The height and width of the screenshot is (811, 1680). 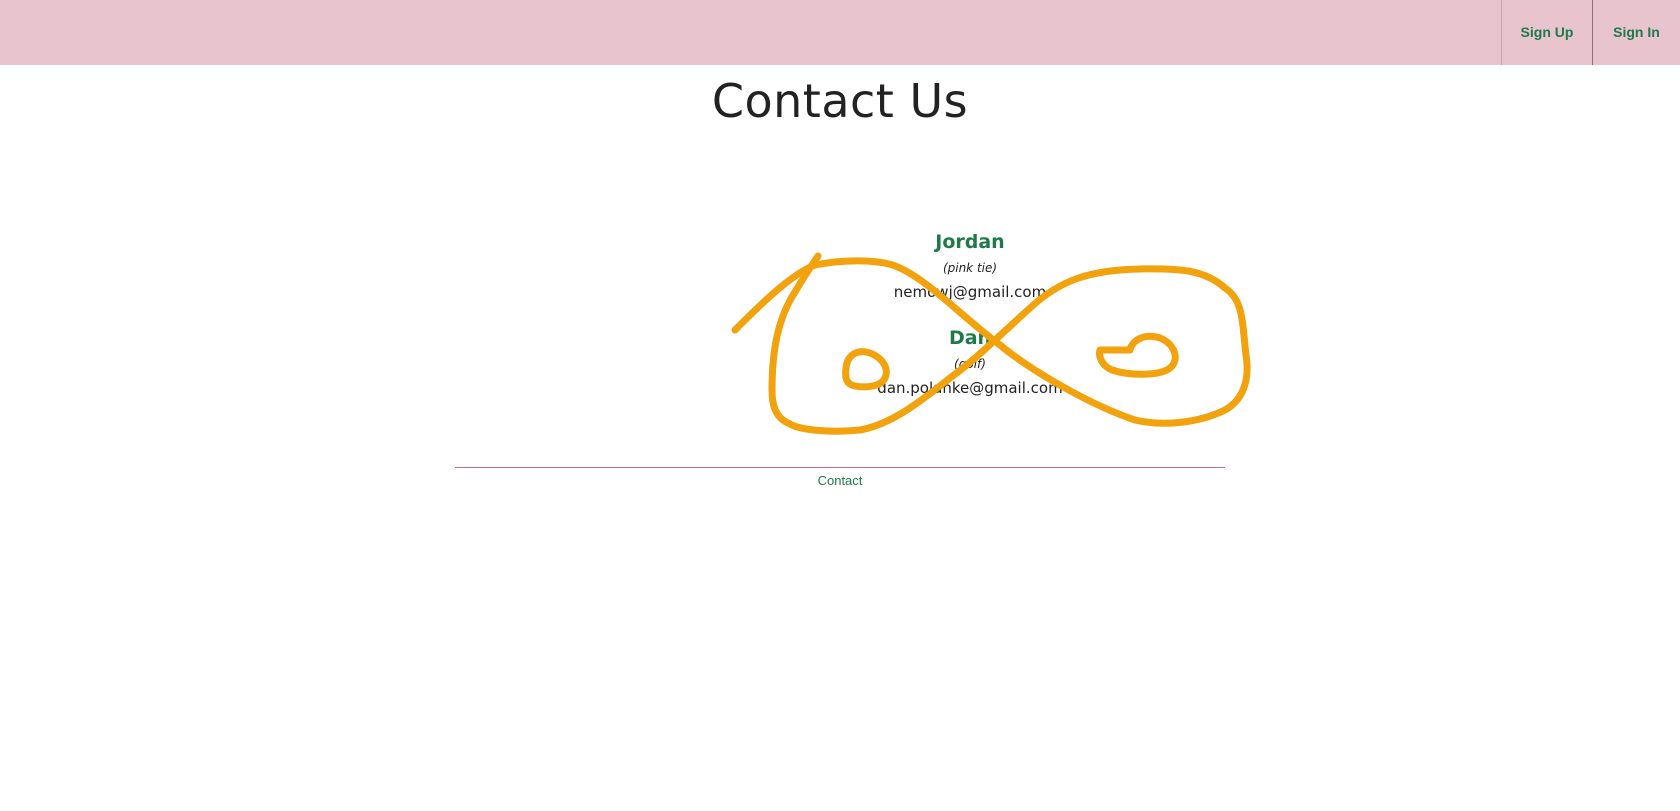 I want to click on contact-note: (pink tie), so click(x=970, y=268).